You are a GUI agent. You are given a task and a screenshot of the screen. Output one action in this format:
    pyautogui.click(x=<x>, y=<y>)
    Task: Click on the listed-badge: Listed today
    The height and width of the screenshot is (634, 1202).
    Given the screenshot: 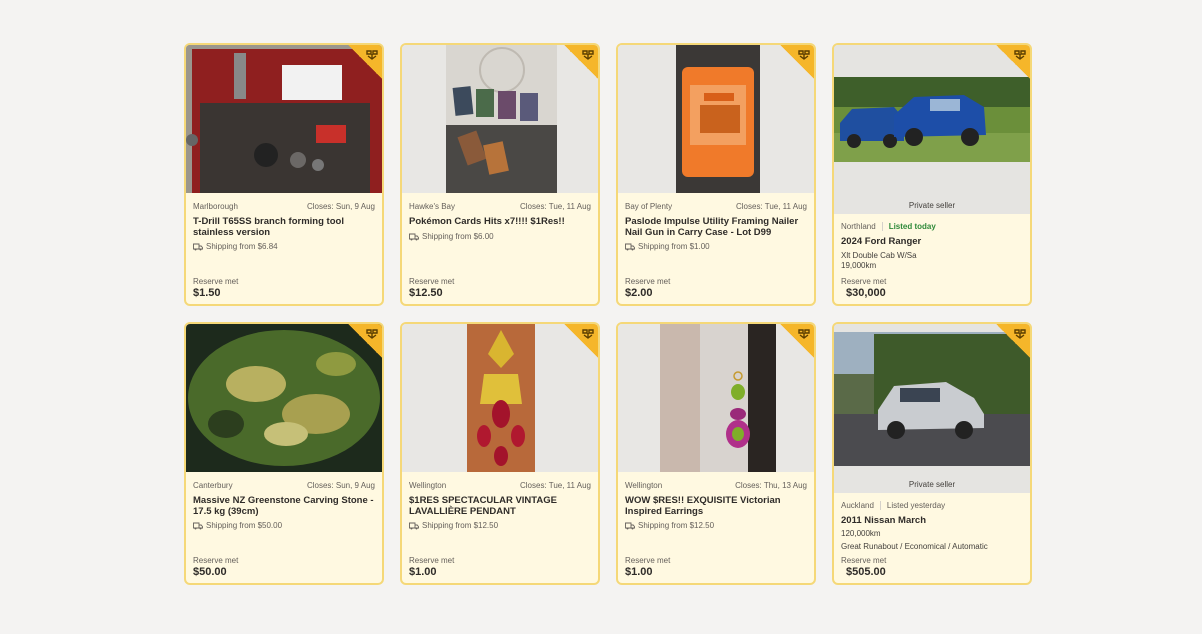 What is the action you would take?
    pyautogui.click(x=908, y=226)
    